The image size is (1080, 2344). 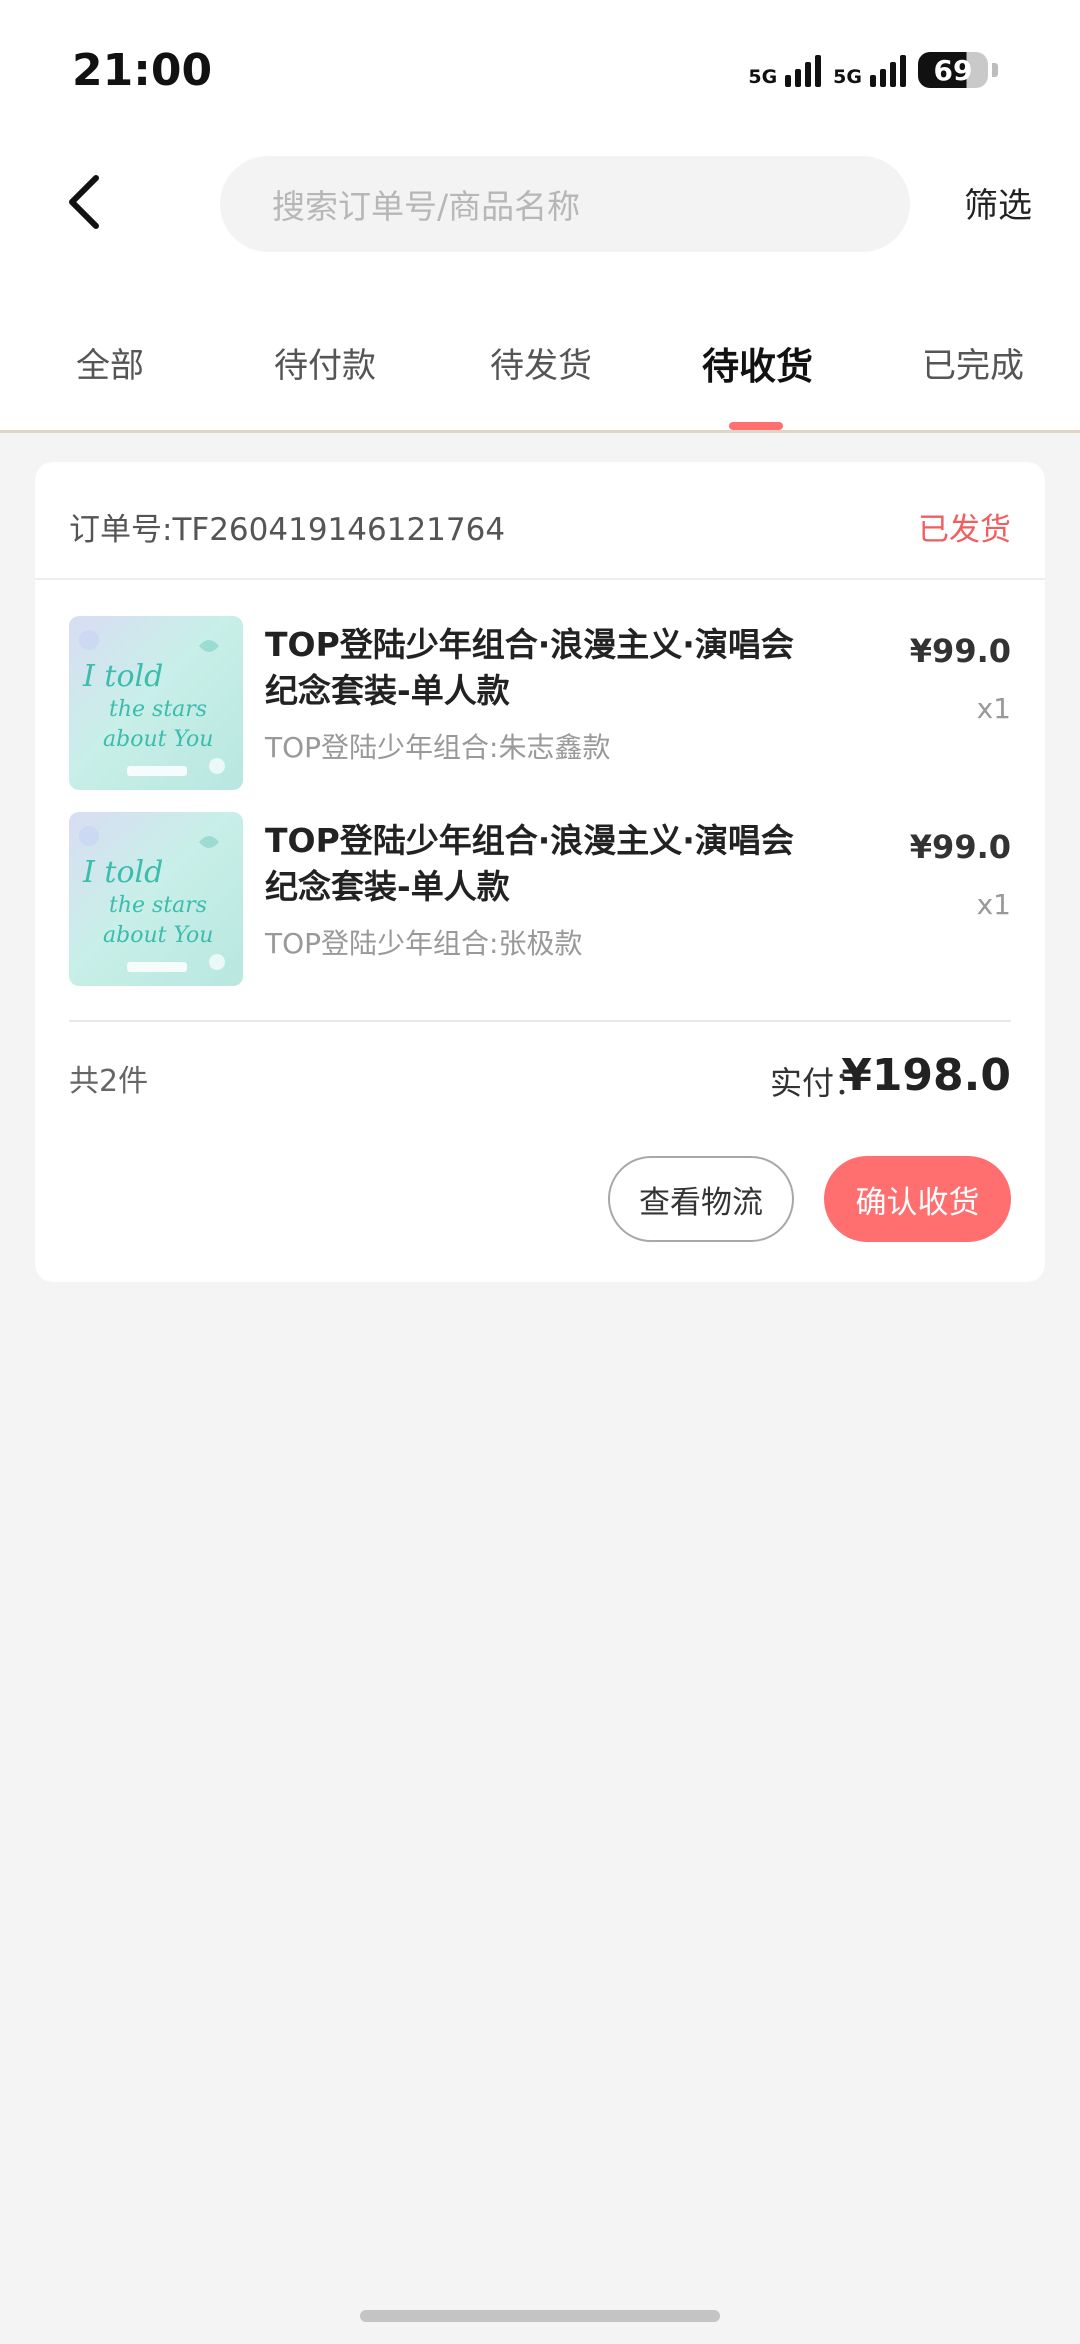 What do you see at coordinates (701, 1199) in the screenshot?
I see `view-logistics-button: 查看物流` at bounding box center [701, 1199].